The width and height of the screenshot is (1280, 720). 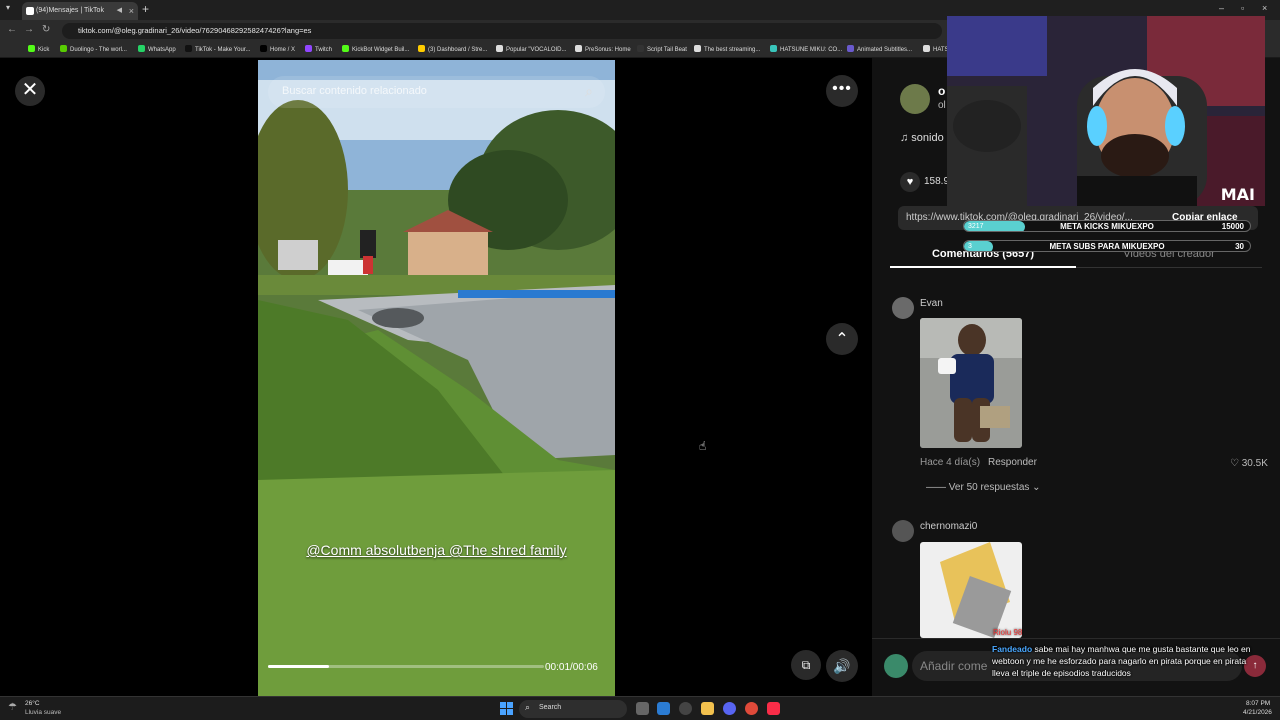 I want to click on kicks-goal-label: META KICKS MIKUEXPO, so click(x=1107, y=226).